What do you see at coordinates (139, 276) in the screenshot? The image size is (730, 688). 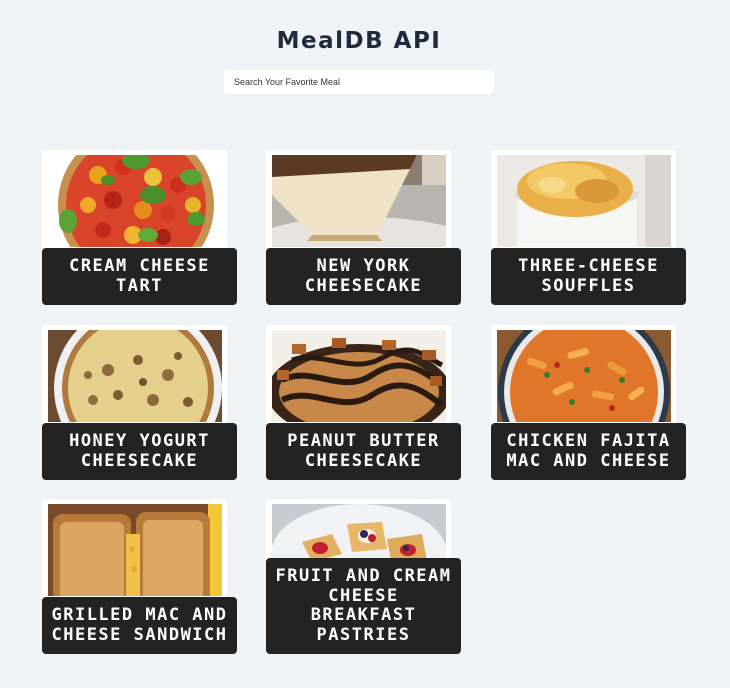 I see `meal-title: Cream Cheese Tart` at bounding box center [139, 276].